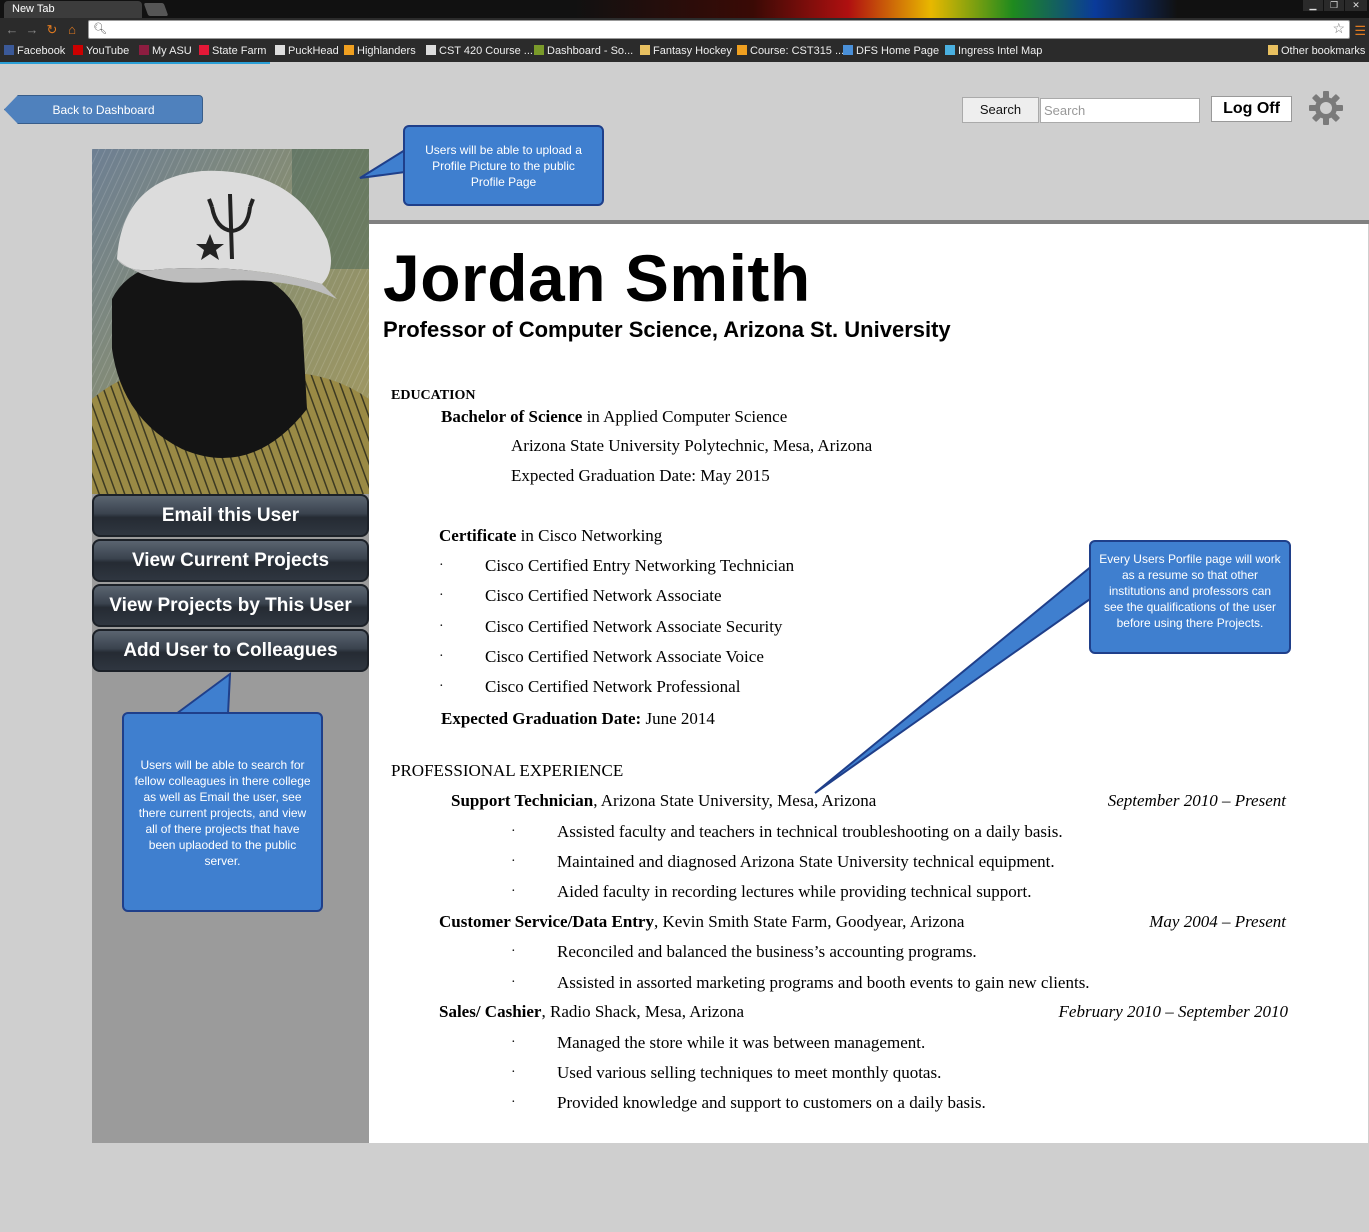 The image size is (1369, 1232). Describe the element at coordinates (1000, 110) in the screenshot. I see `search-button: Search` at that location.